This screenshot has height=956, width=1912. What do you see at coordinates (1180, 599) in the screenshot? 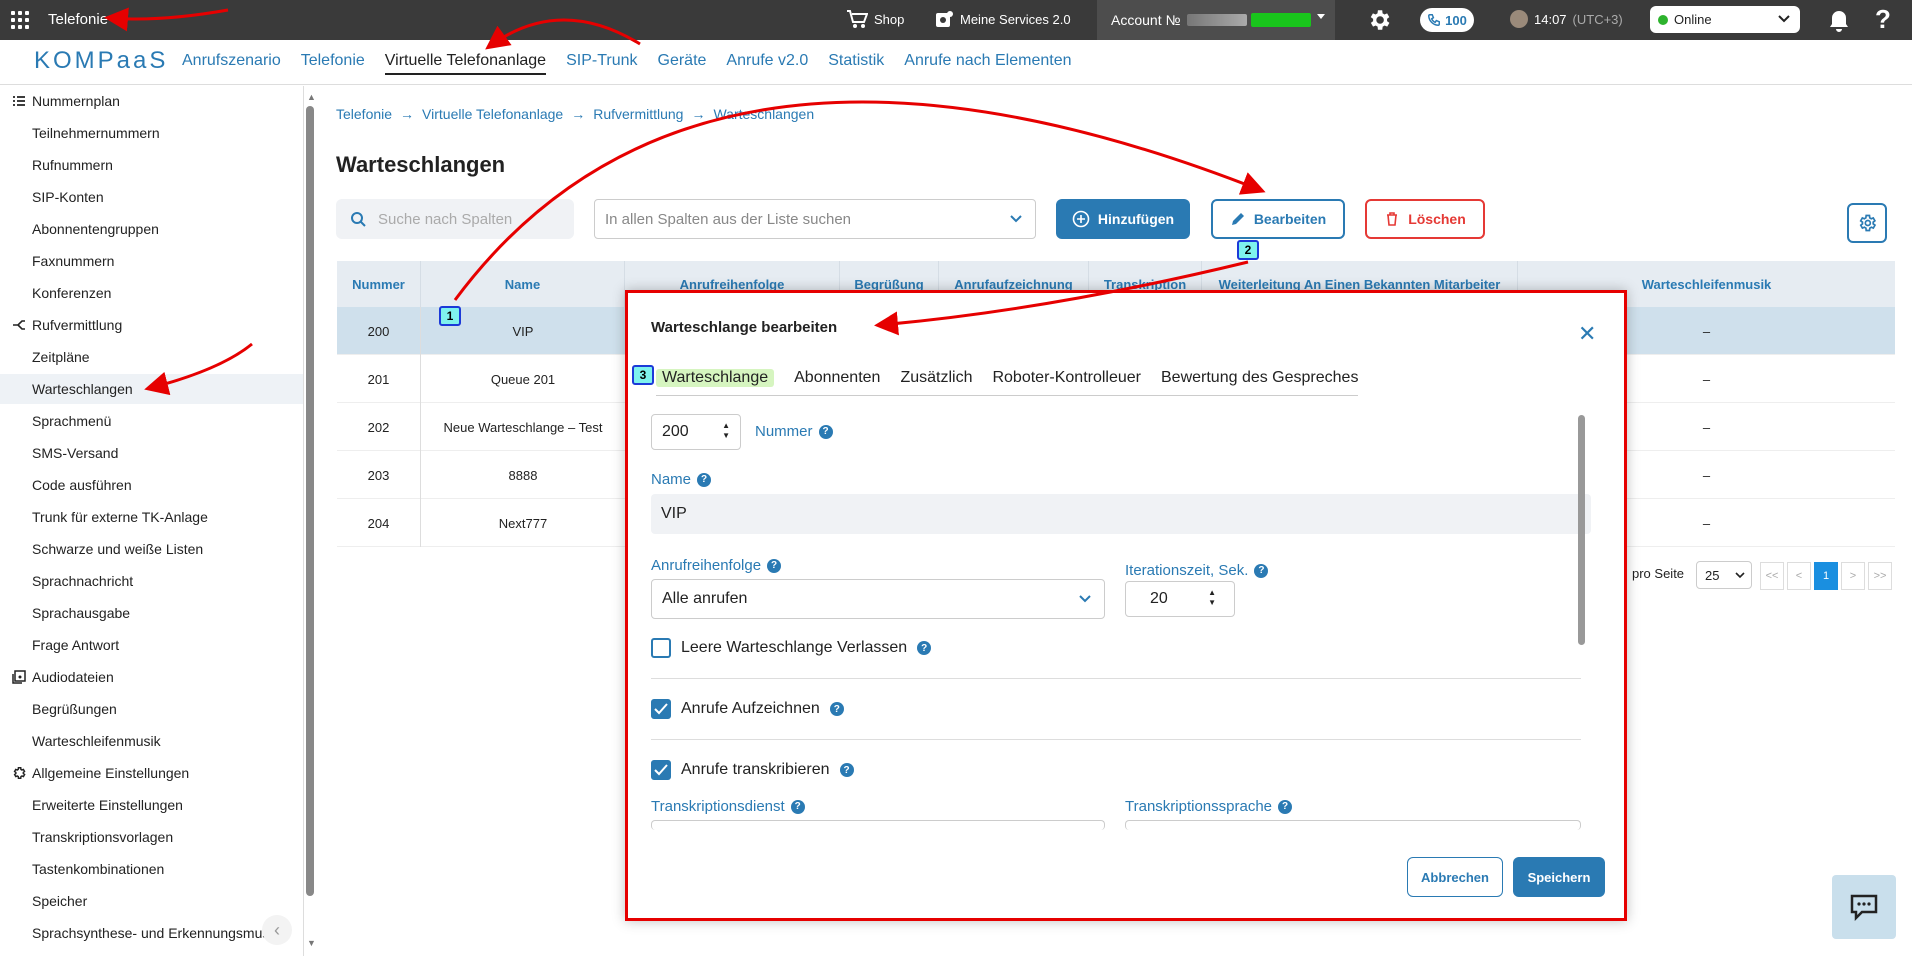
I see `iteration-stepper: 20 ▲ ▼` at bounding box center [1180, 599].